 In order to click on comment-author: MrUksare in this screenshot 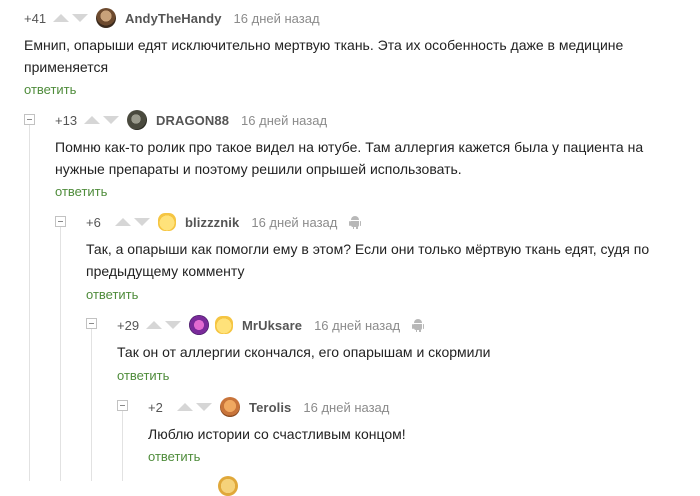, I will do `click(272, 325)`.